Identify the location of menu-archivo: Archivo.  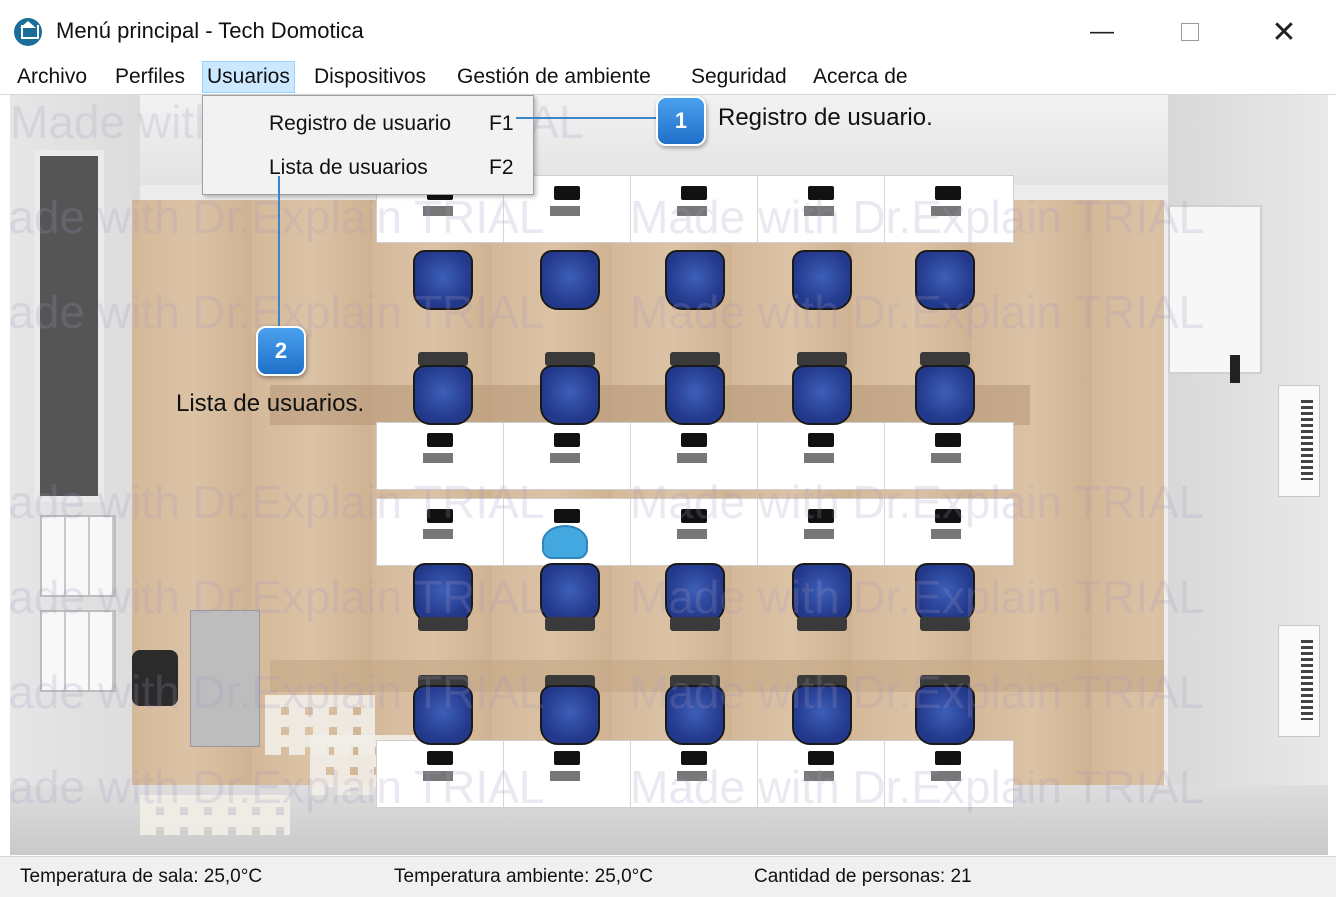
(52, 77).